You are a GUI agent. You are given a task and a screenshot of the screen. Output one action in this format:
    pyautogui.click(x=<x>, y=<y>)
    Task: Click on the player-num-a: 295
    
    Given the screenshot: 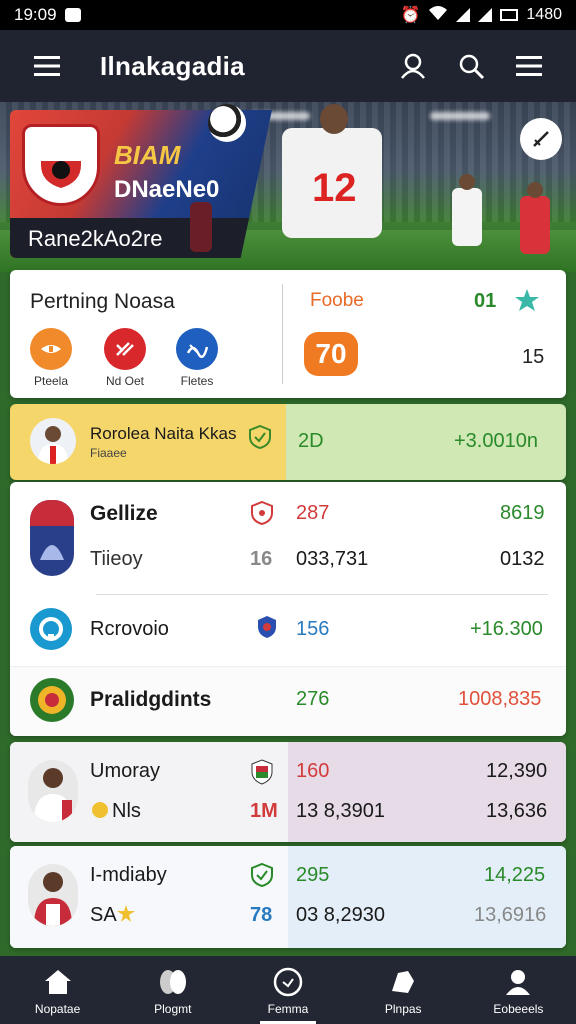 What is the action you would take?
    pyautogui.click(x=313, y=875)
    